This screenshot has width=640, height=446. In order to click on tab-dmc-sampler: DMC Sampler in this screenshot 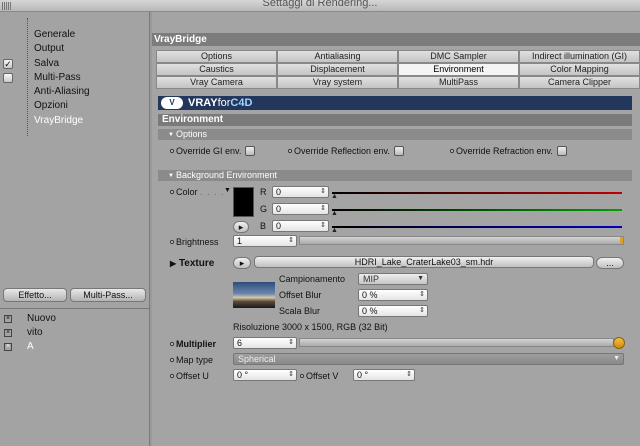, I will do `click(458, 56)`.